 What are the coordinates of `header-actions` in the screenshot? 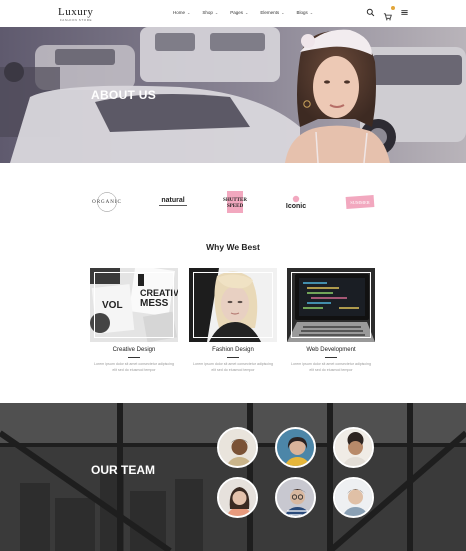 It's located at (387, 13).